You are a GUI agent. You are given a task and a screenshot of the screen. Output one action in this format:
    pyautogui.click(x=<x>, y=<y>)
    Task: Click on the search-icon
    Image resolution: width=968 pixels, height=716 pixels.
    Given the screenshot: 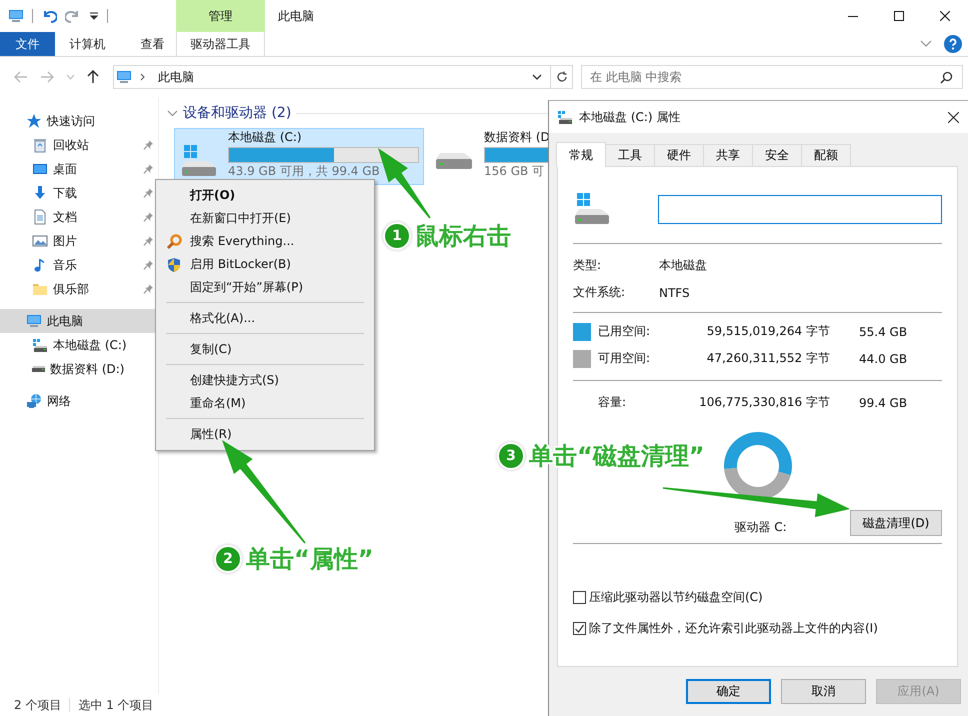 What is the action you would take?
    pyautogui.click(x=946, y=77)
    